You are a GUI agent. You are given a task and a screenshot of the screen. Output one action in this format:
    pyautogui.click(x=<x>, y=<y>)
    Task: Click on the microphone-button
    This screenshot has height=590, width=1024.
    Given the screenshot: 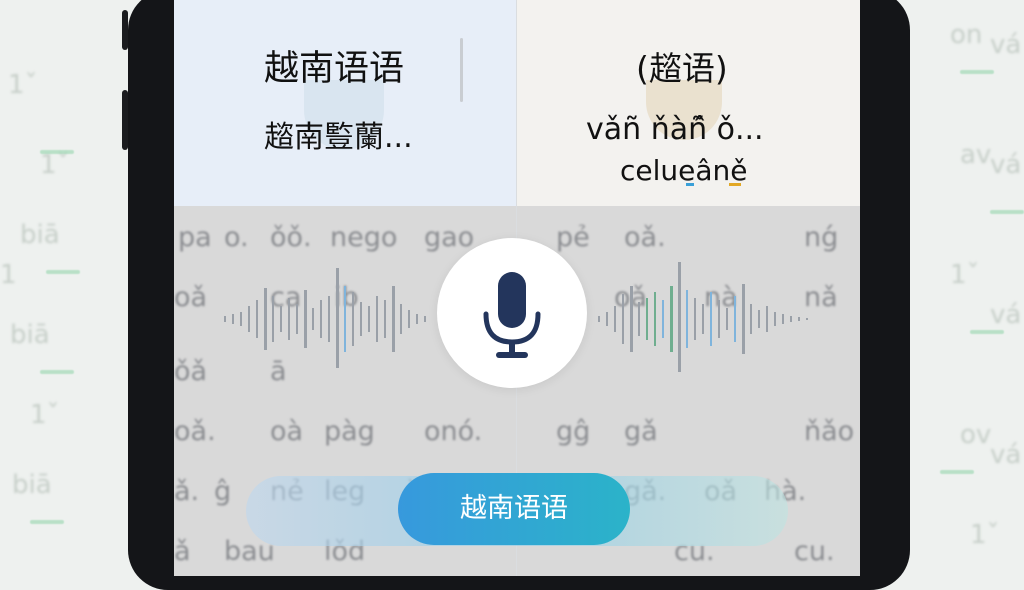 What is the action you would take?
    pyautogui.click(x=512, y=313)
    